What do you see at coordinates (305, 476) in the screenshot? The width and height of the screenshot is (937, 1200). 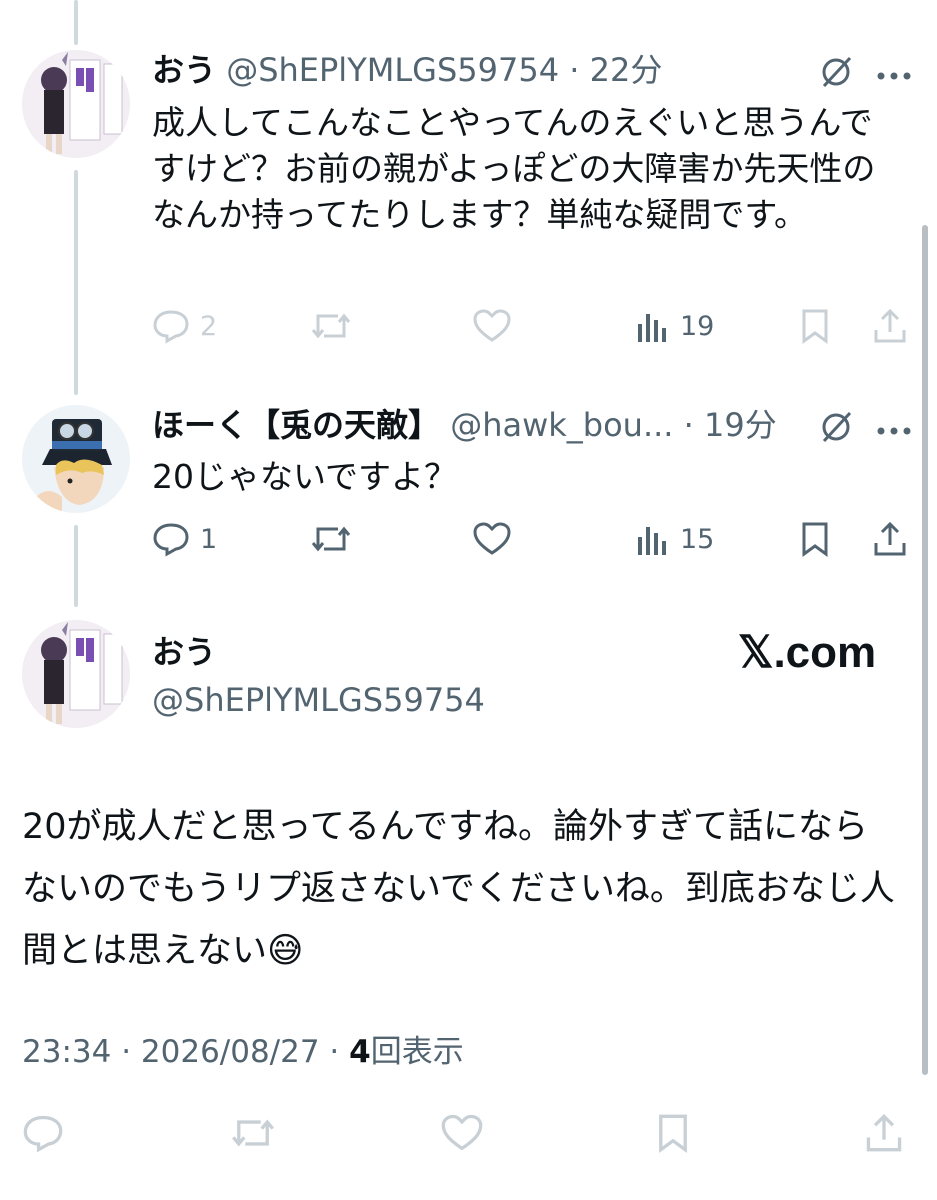 I see `tweet-2-text: 20じゃないですよ？` at bounding box center [305, 476].